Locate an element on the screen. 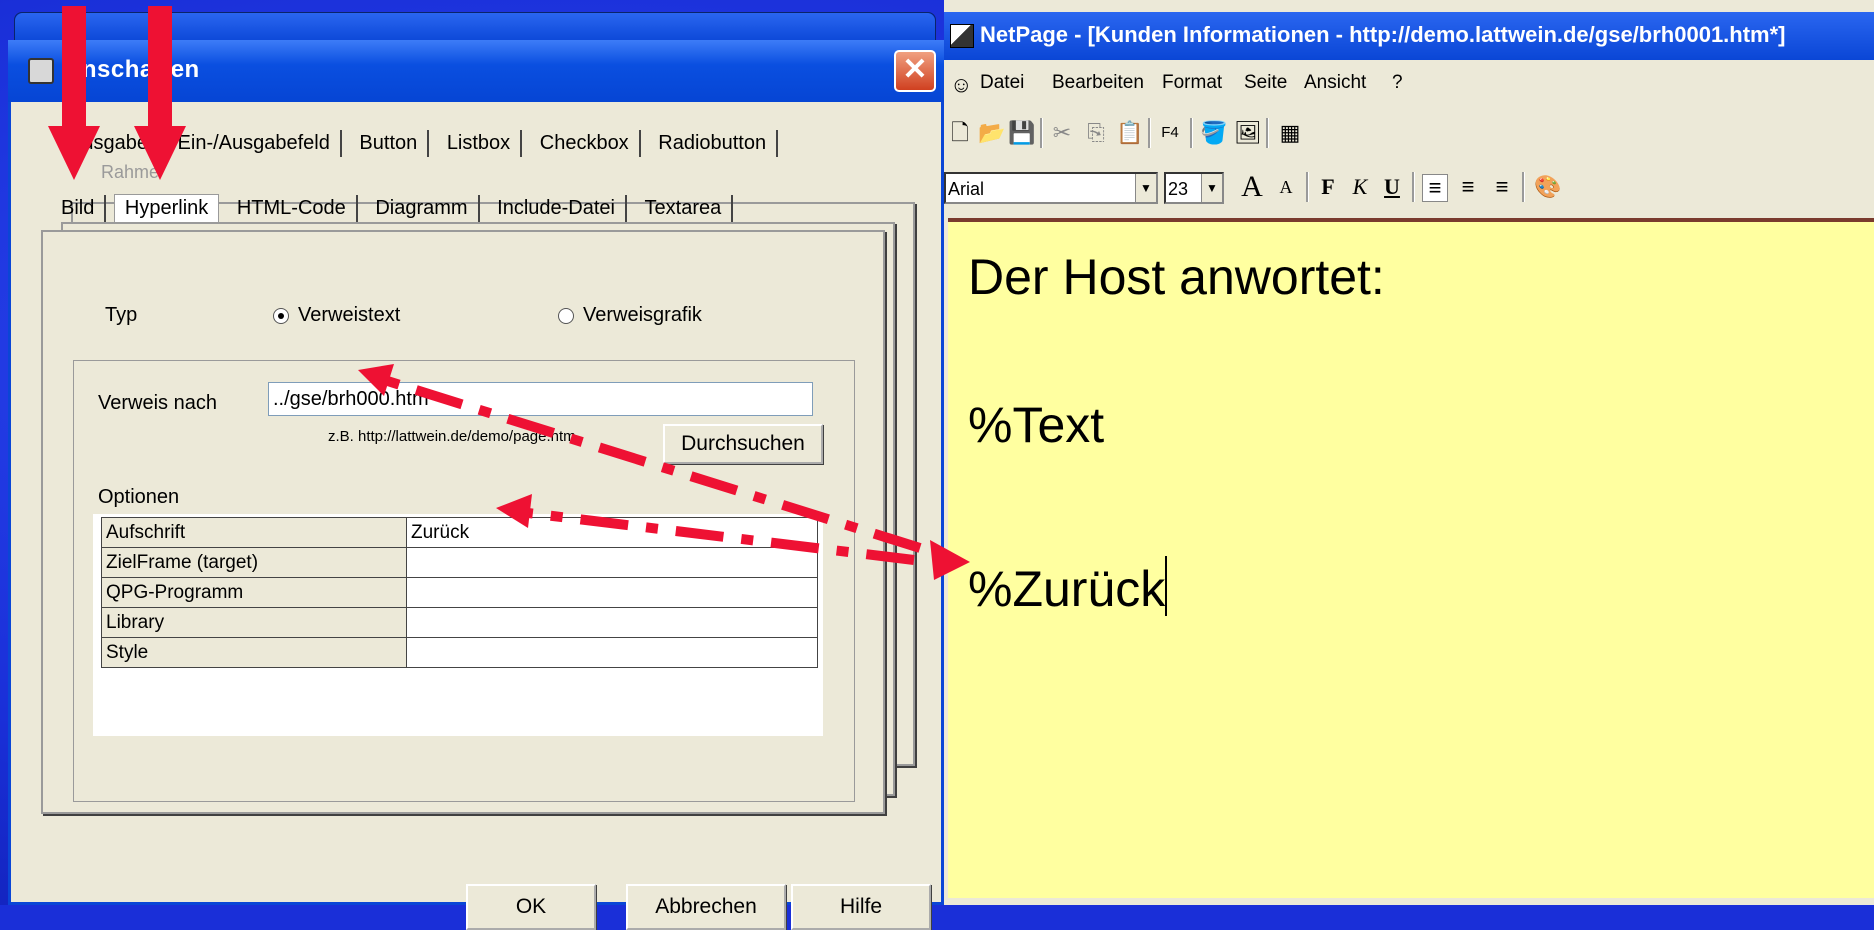 The image size is (1874, 930). down-arrow-1-head is located at coordinates (74, 153).